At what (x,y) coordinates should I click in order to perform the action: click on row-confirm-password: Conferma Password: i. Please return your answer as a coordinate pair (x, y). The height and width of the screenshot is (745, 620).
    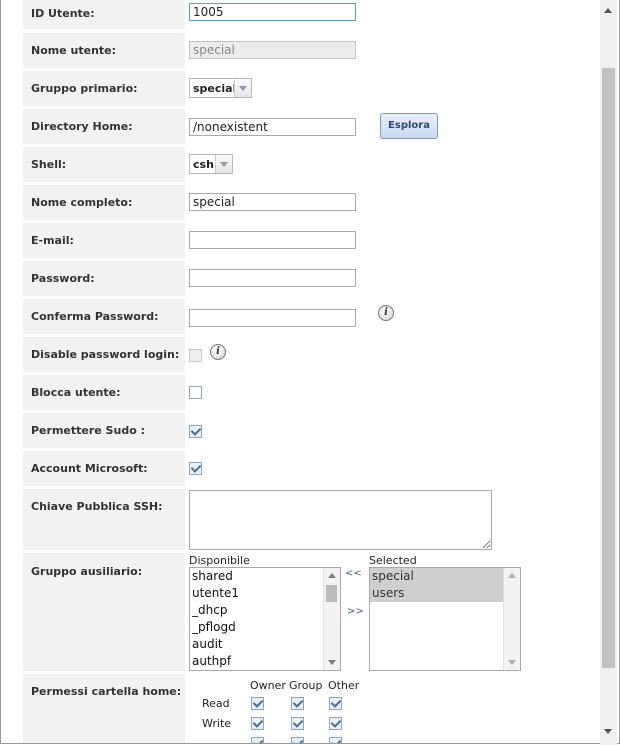
    Looking at the image, I should click on (311, 316).